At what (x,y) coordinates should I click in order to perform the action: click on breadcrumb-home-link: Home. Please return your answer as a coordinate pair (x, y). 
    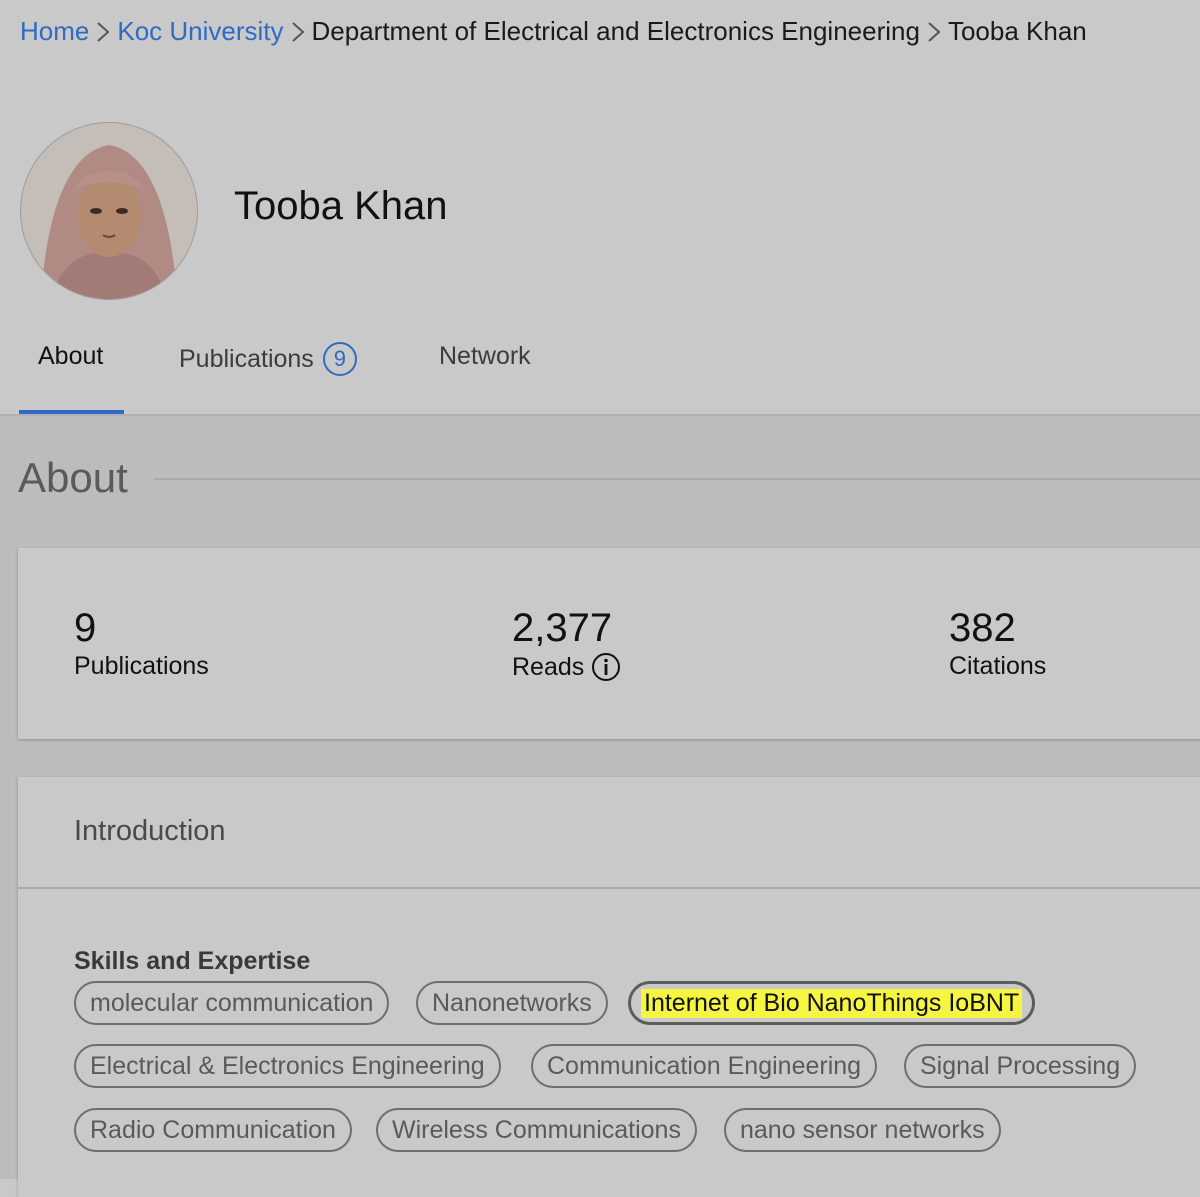
    Looking at the image, I should click on (54, 31).